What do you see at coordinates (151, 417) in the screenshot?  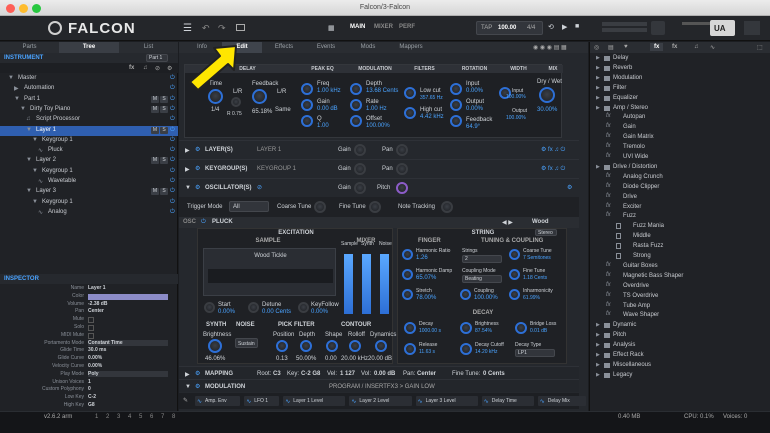 I see `page-number: 6` at bounding box center [151, 417].